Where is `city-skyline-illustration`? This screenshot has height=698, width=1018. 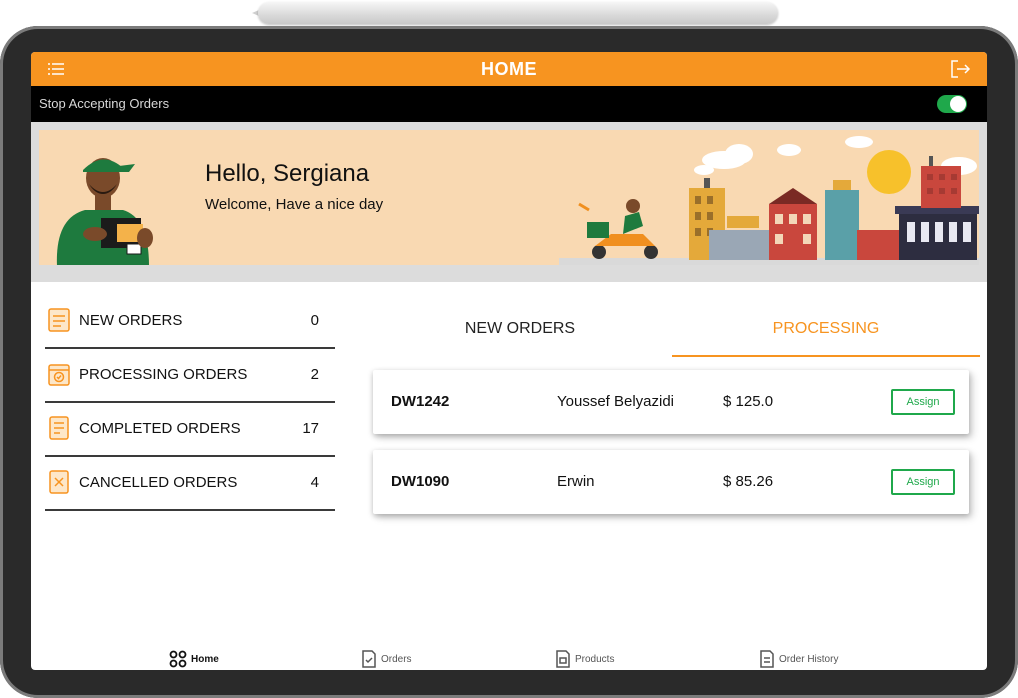 city-skyline-illustration is located at coordinates (769, 200).